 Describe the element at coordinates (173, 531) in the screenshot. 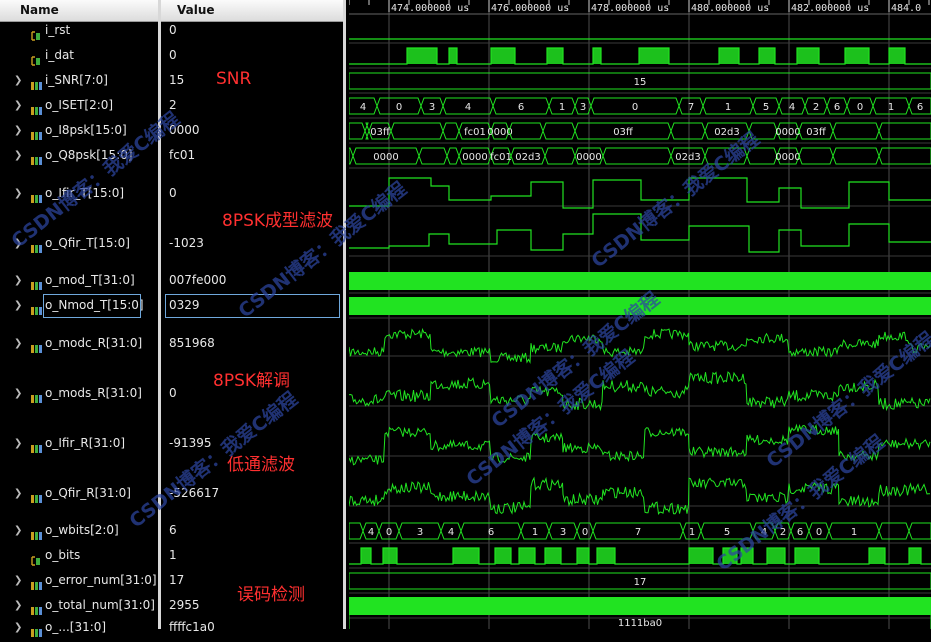

I see `signal-row: ❯ o_wbits[2:0] 6` at that location.